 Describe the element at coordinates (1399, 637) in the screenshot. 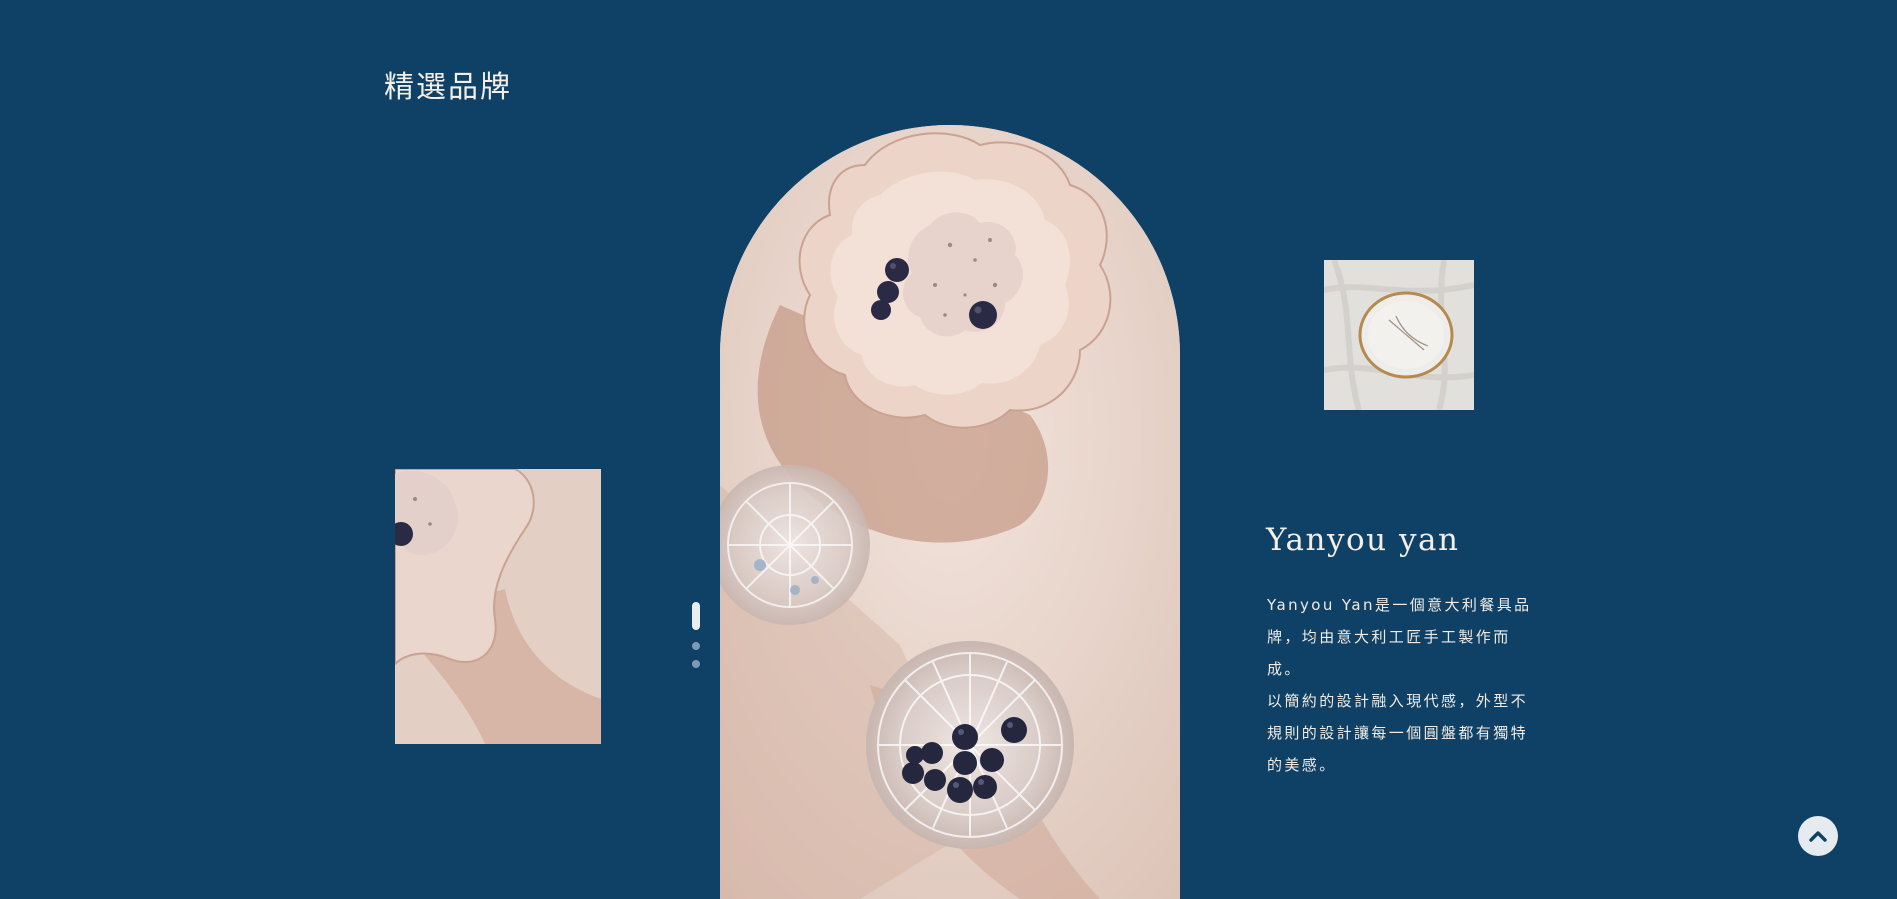

I see `brand-description-paragraph: Yanyou Yan是一個意大利餐具品牌，均由意大利工匠手工製作而成。` at that location.